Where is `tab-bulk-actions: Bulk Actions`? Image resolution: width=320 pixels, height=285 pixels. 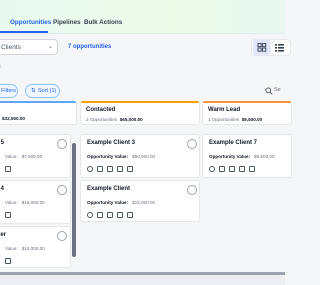
tab-bulk-actions: Bulk Actions is located at coordinates (103, 22).